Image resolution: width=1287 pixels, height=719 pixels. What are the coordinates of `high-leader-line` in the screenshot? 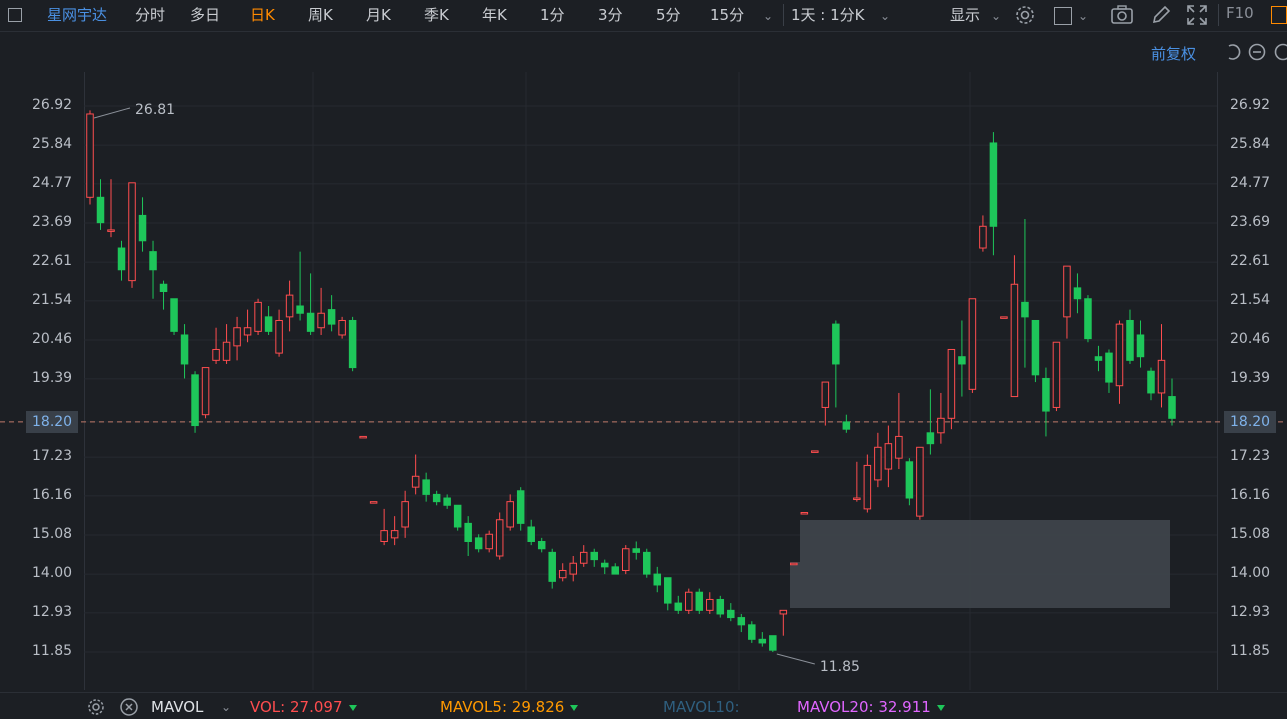 It's located at (112, 113).